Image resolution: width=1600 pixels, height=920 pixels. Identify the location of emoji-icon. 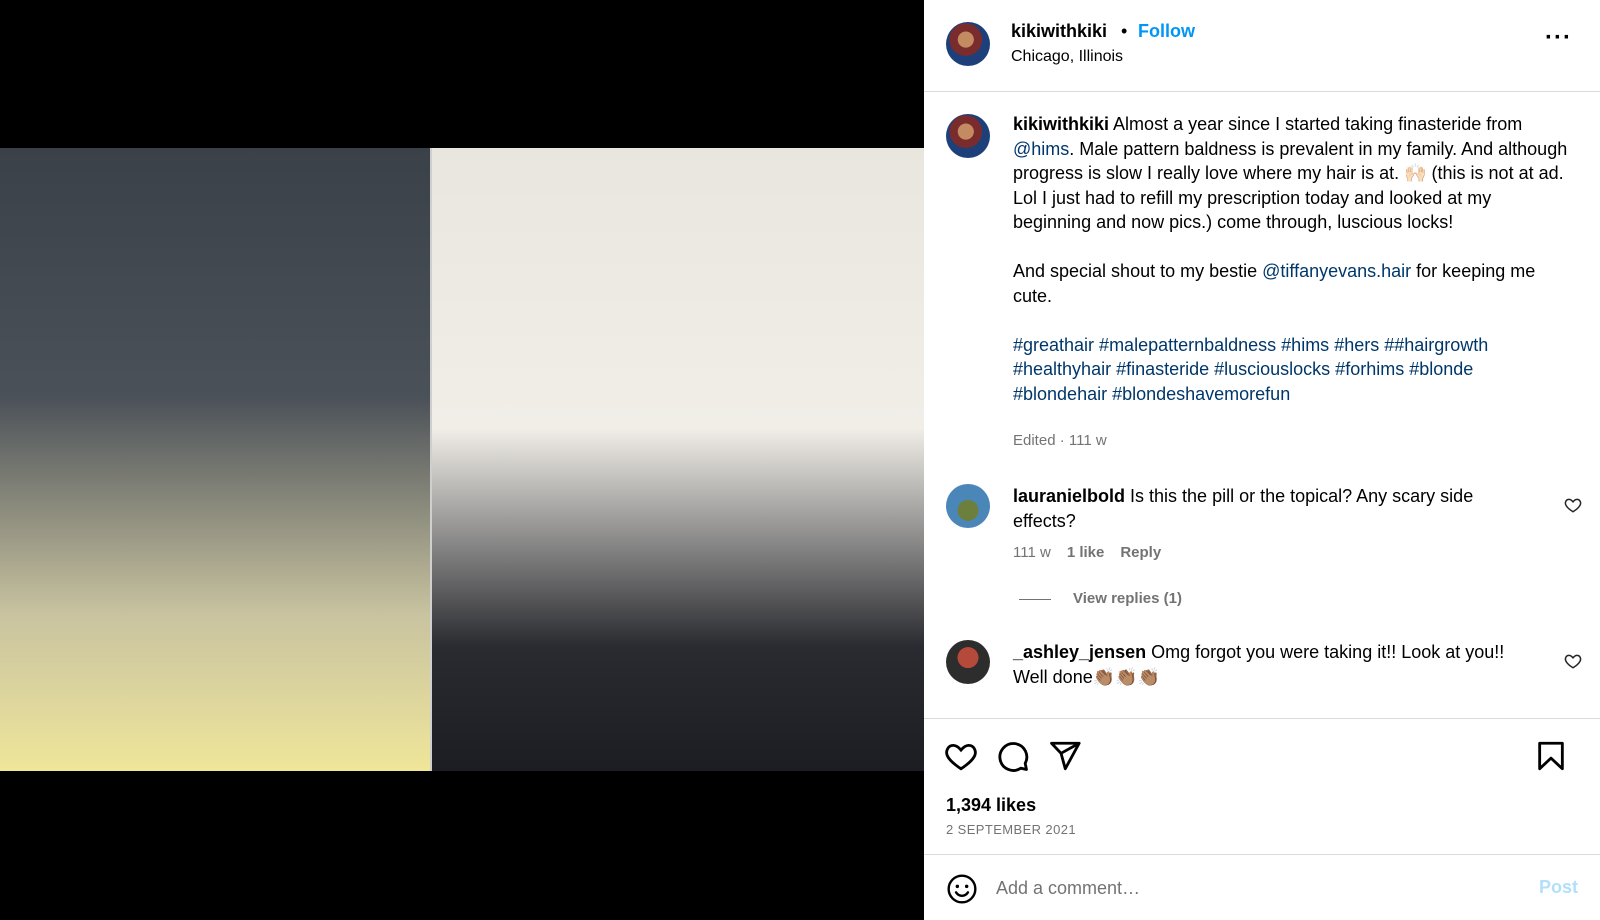
(962, 889).